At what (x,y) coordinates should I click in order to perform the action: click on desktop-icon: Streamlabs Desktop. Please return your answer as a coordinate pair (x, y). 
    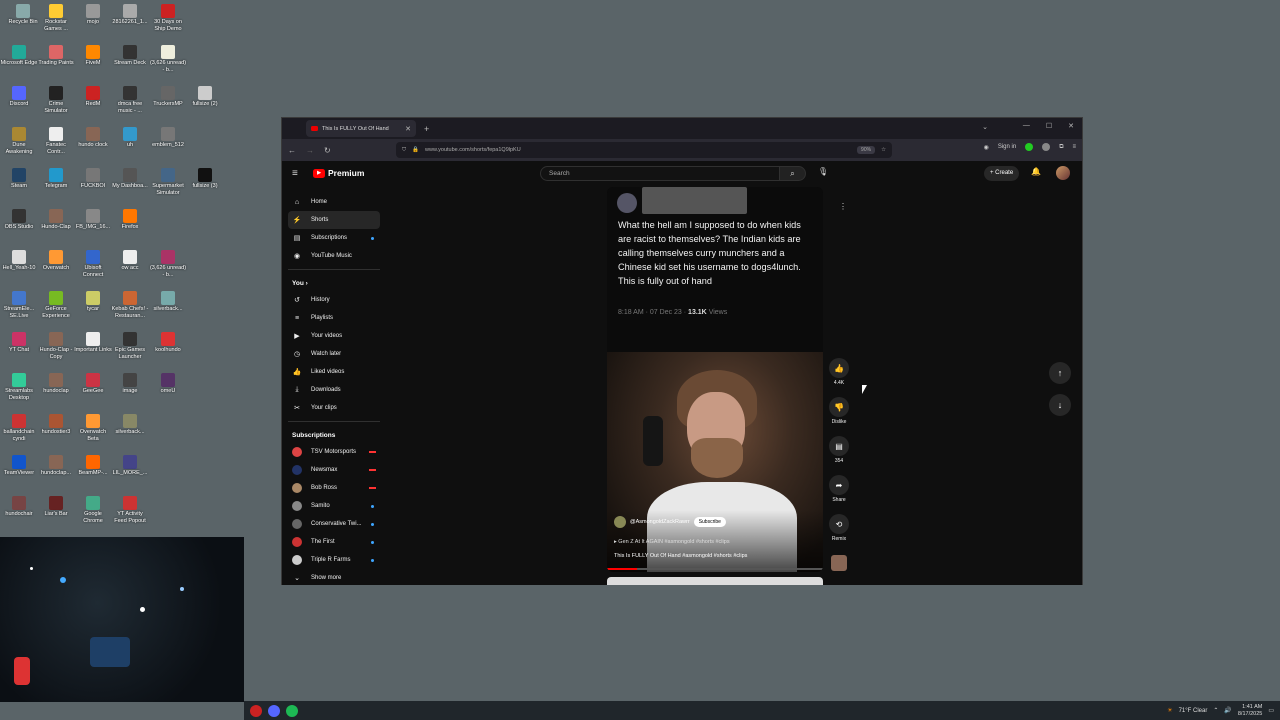
    Looking at the image, I should click on (19, 387).